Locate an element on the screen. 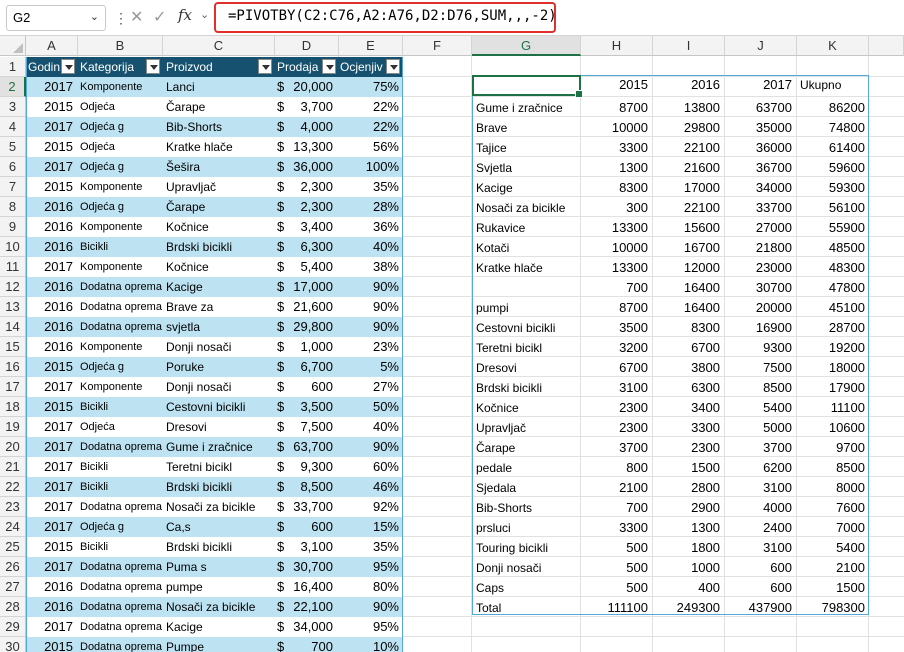 This screenshot has width=904, height=652. pivot-value-cell: 10000 is located at coordinates (616, 128).